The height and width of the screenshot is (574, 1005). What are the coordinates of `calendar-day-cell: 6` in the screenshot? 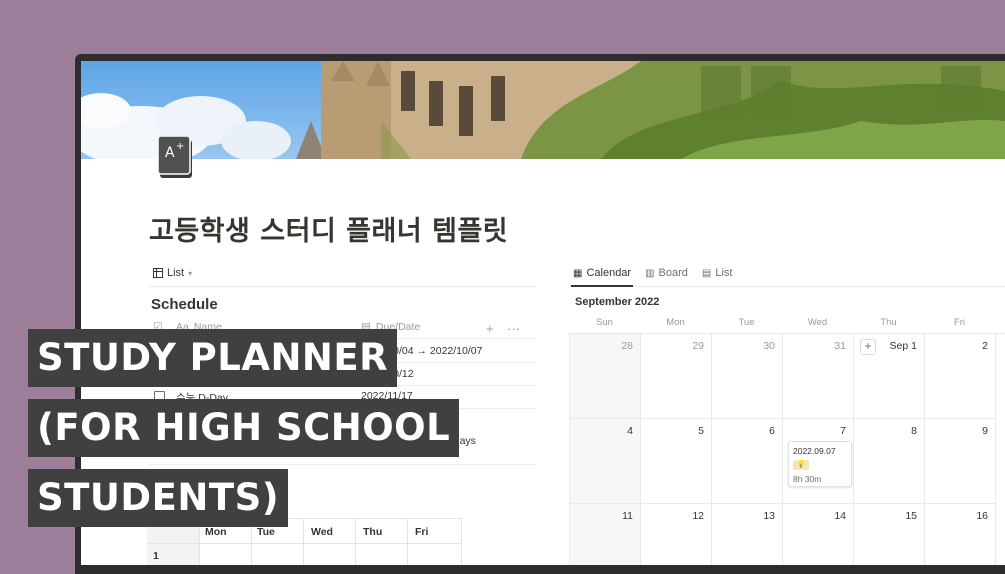 It's located at (747, 461).